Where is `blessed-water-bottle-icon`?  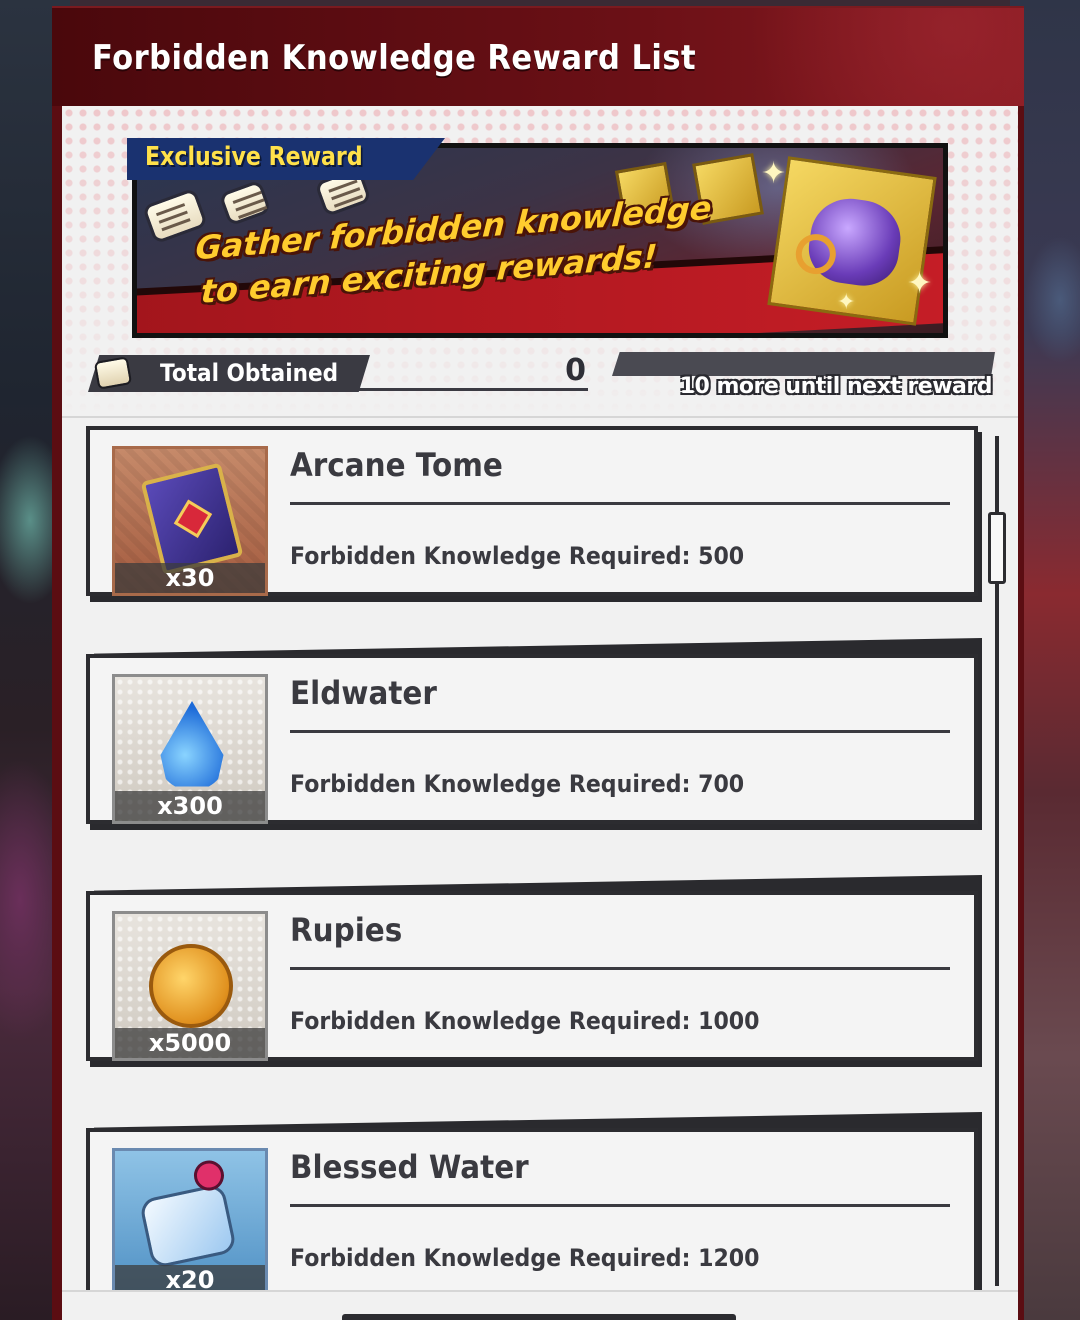 blessed-water-bottle-icon is located at coordinates (188, 1226).